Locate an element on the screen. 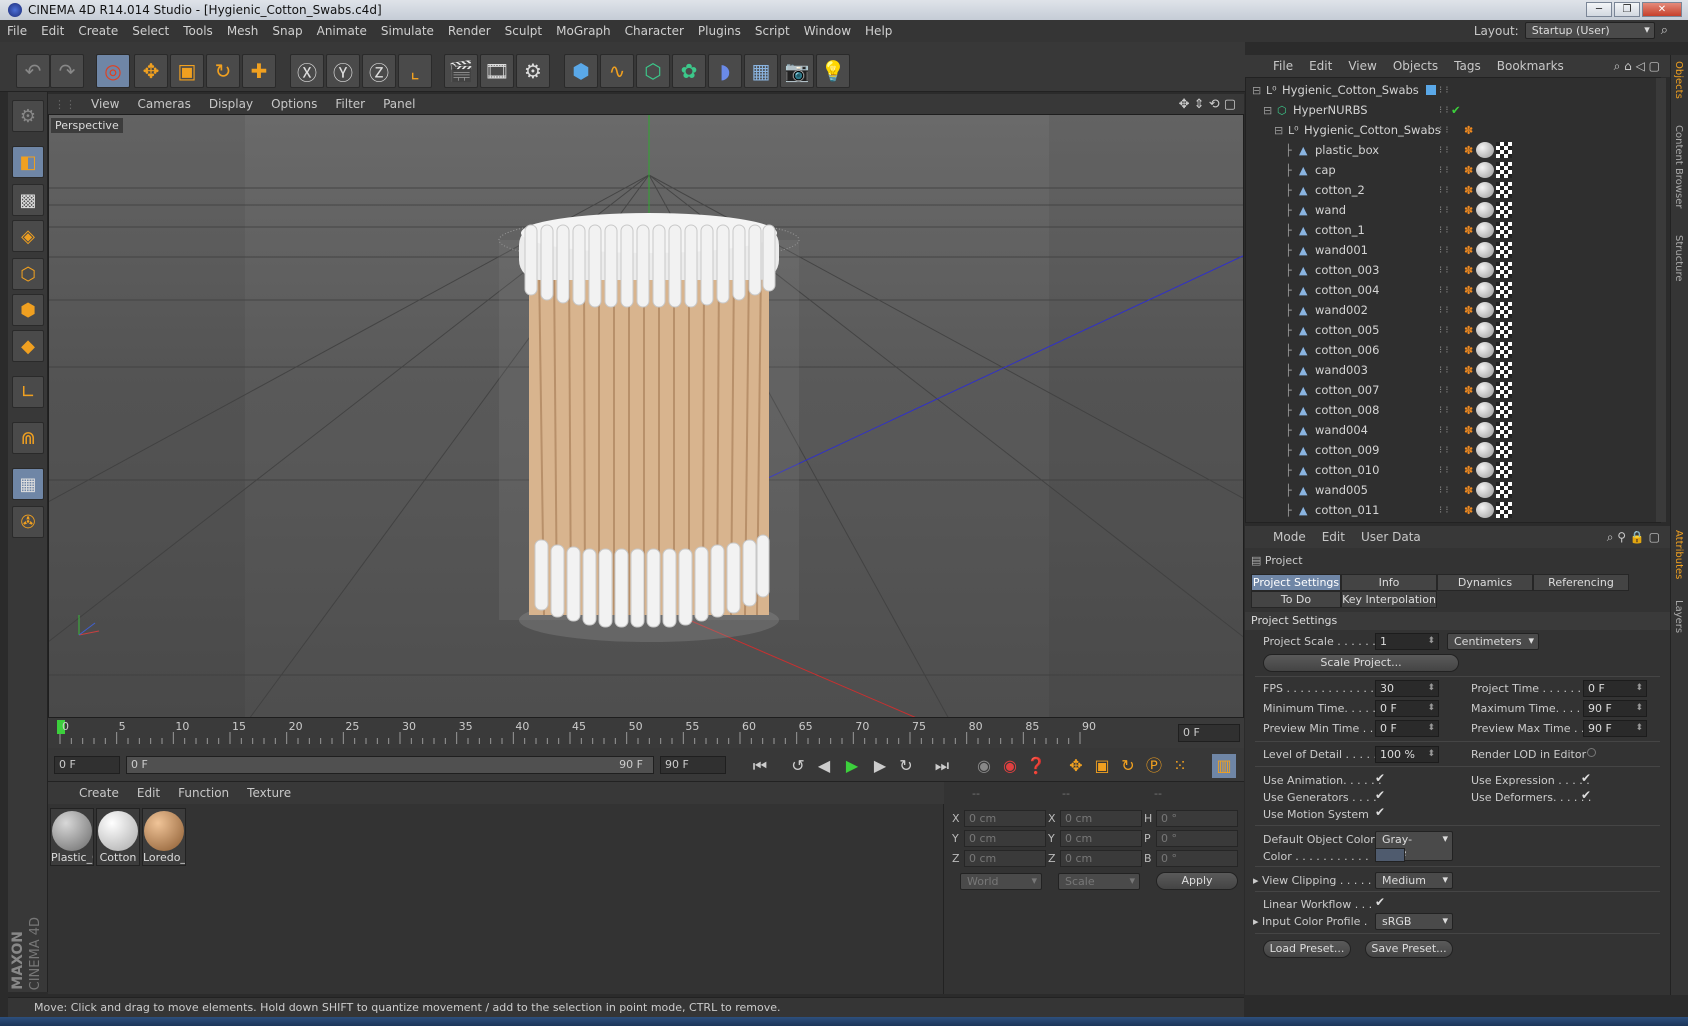  keyframe-selection-icon: ❓ is located at coordinates (1036, 766).